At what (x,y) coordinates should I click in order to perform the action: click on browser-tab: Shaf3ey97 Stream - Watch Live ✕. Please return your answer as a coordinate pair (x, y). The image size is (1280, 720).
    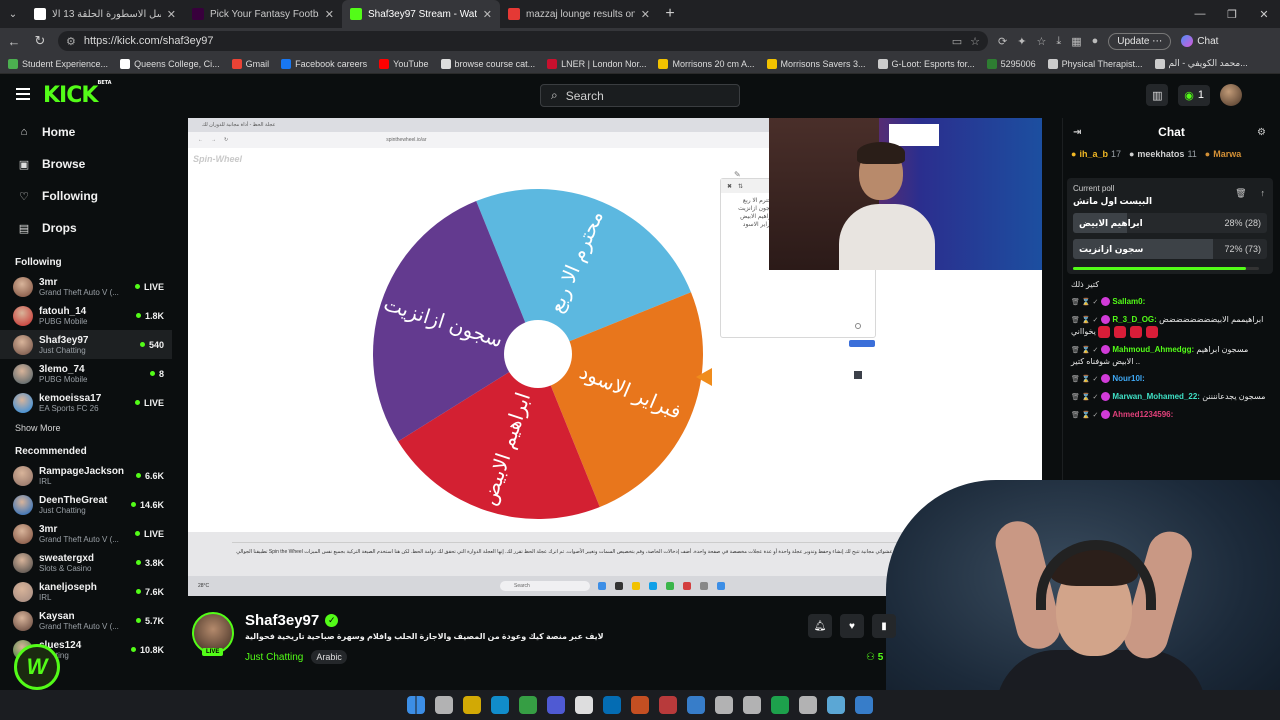
    Looking at the image, I should click on (421, 14).